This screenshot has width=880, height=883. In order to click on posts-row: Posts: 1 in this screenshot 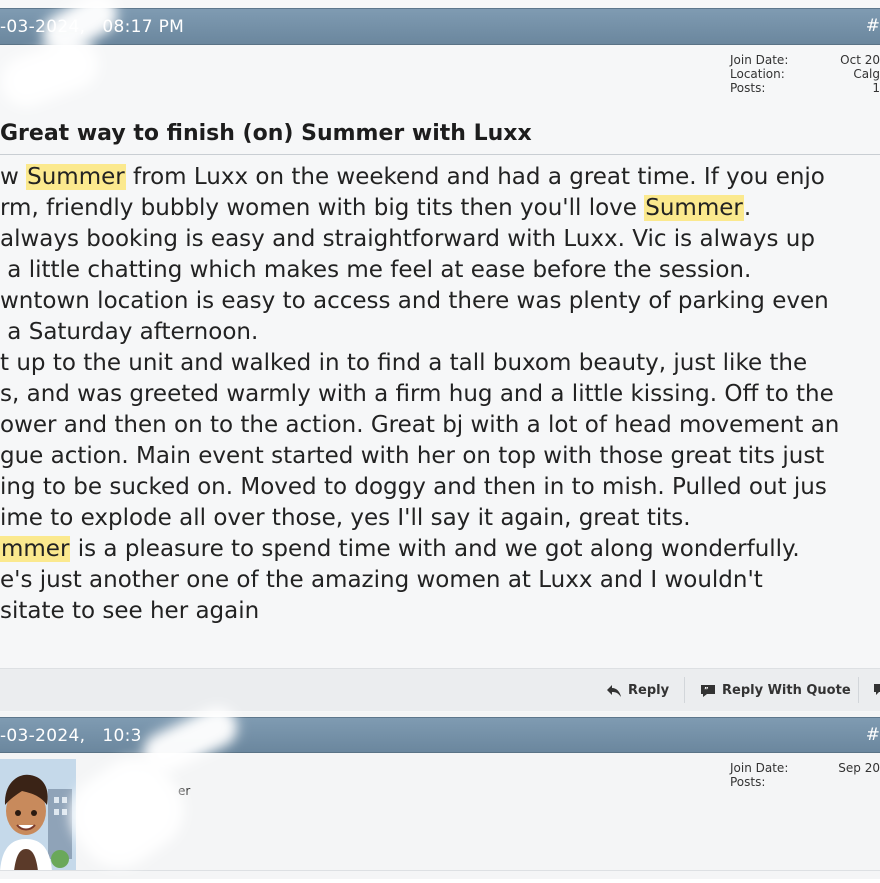, I will do `click(805, 88)`.